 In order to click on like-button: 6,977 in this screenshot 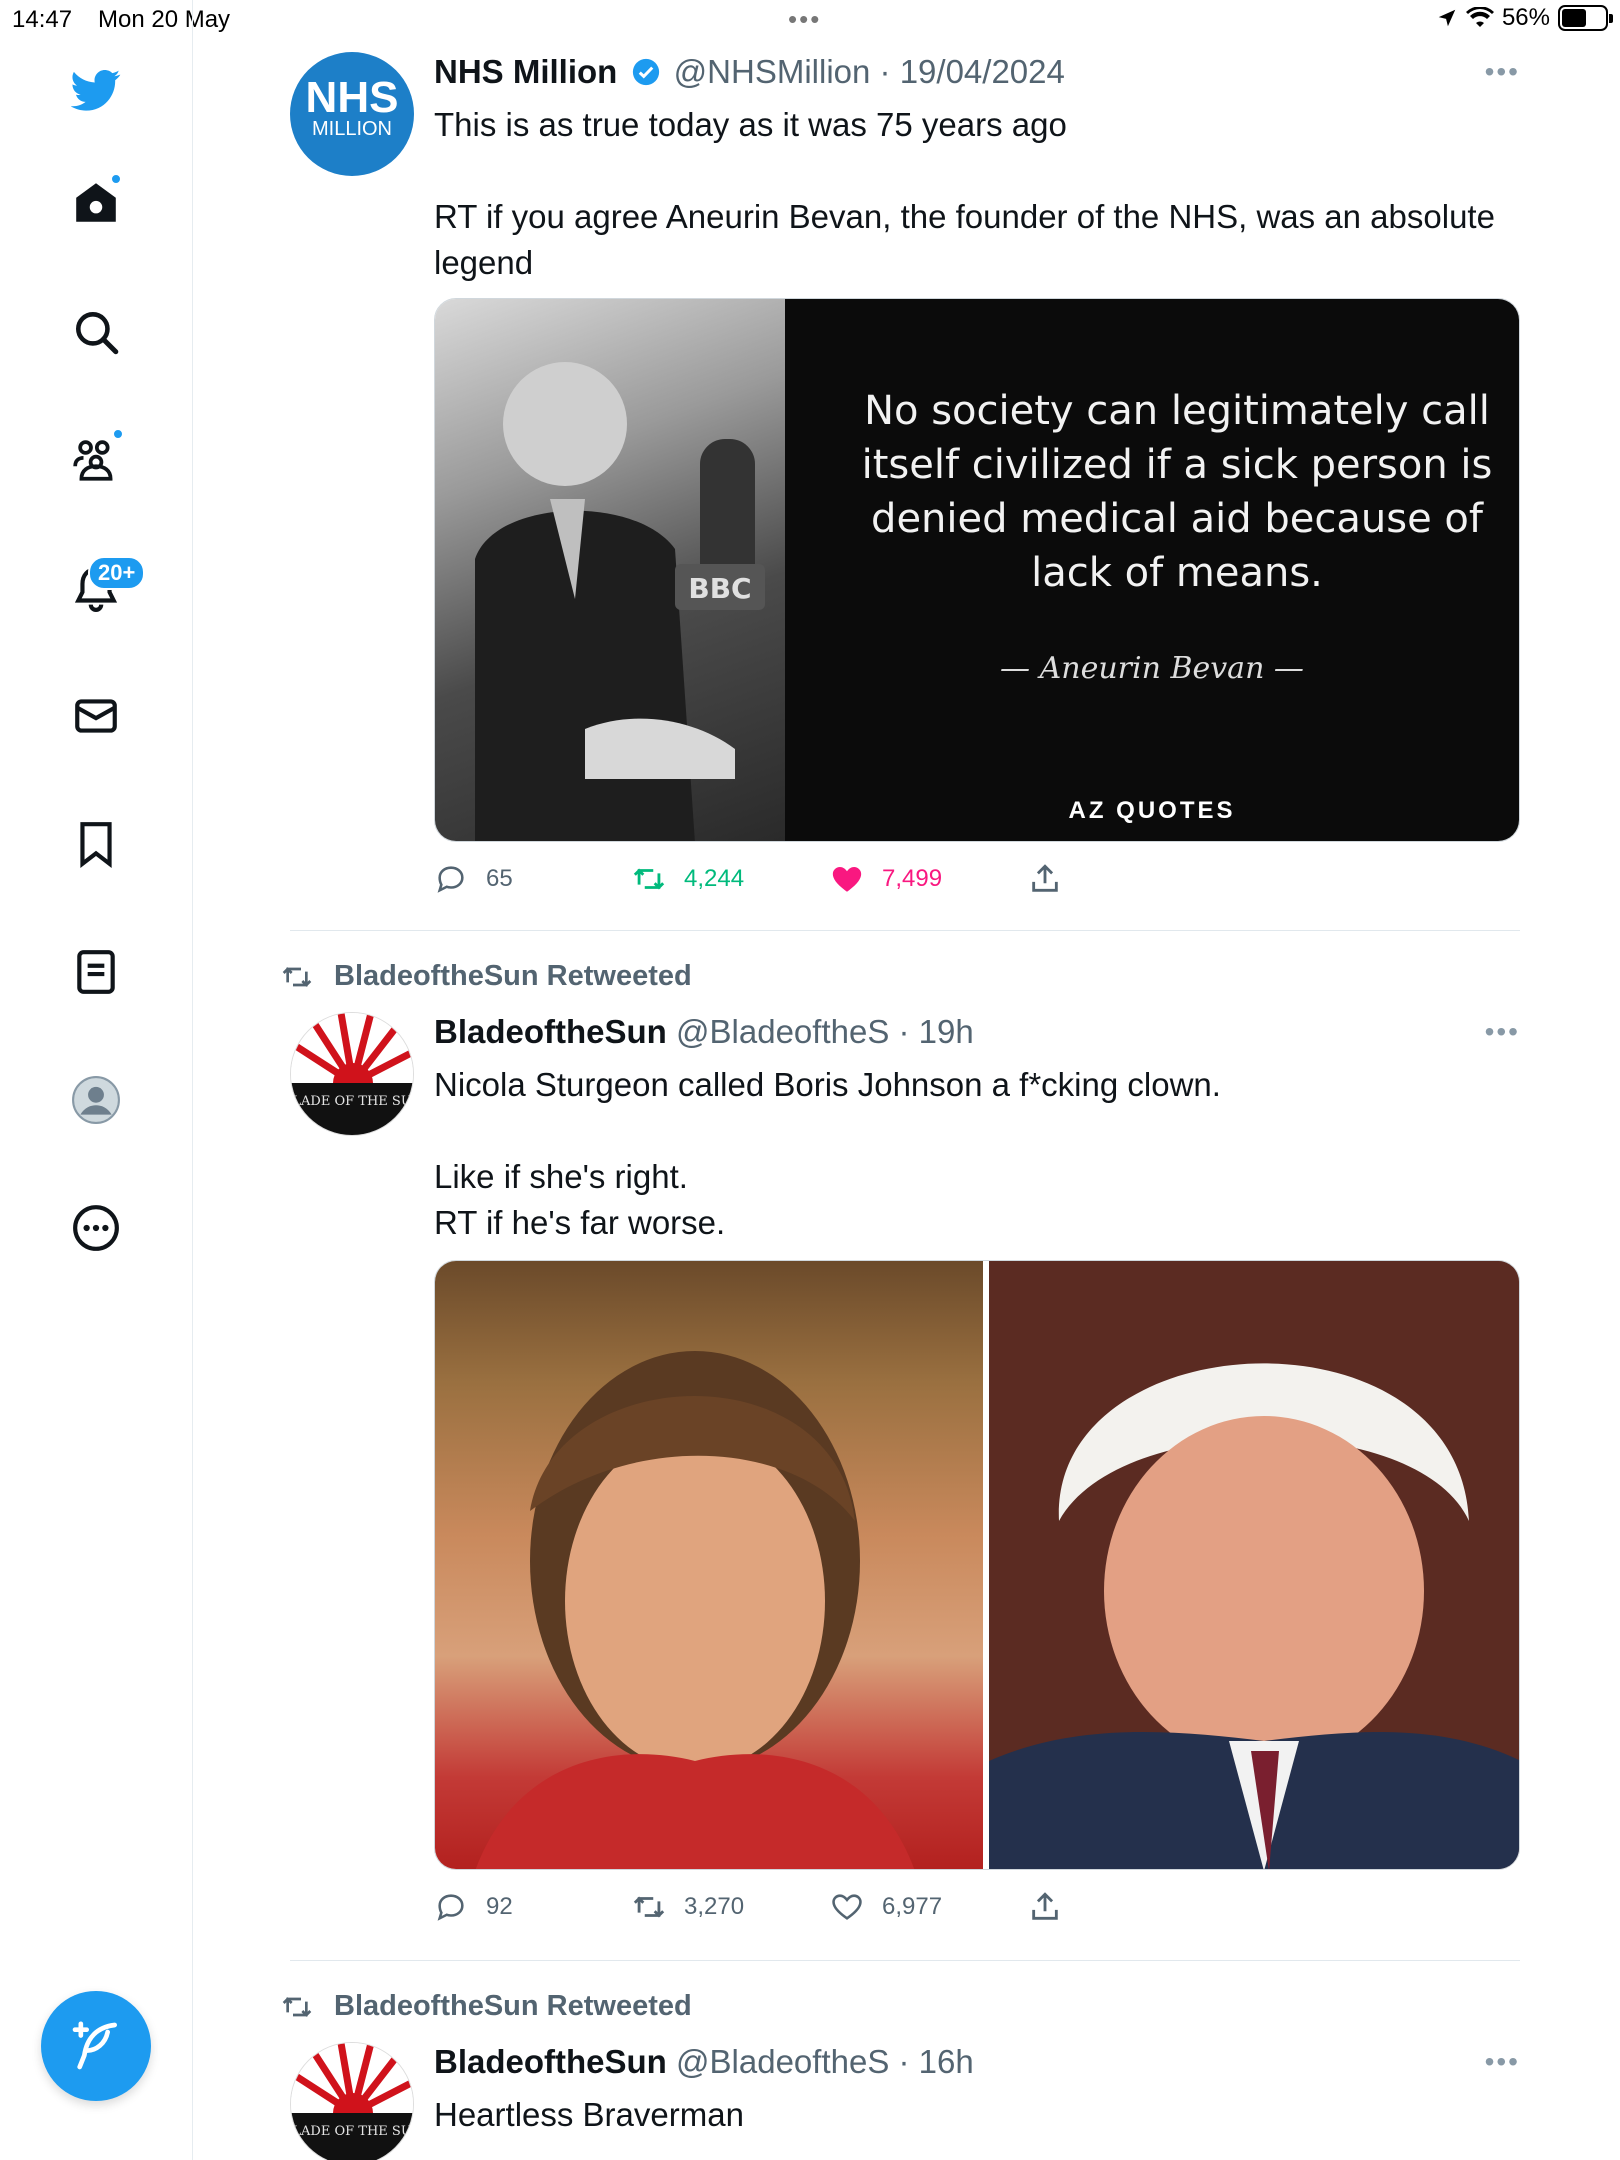, I will do `click(886, 1907)`.